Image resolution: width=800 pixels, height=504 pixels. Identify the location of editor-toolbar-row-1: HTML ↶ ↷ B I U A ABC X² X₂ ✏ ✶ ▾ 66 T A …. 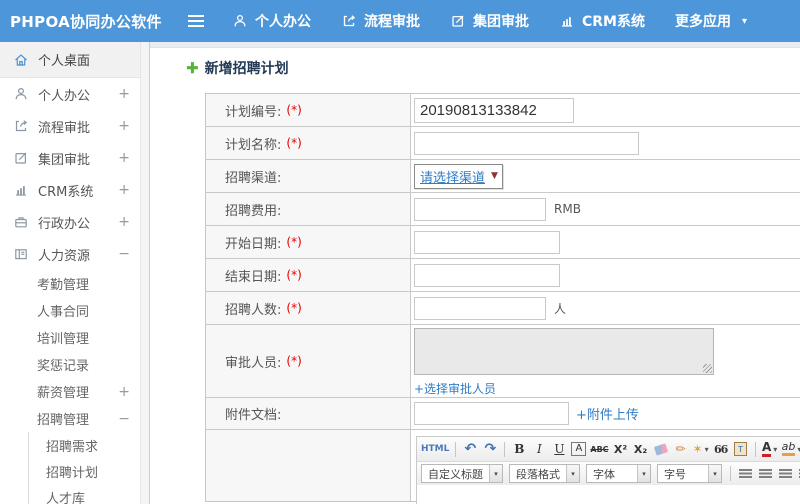
(608, 449).